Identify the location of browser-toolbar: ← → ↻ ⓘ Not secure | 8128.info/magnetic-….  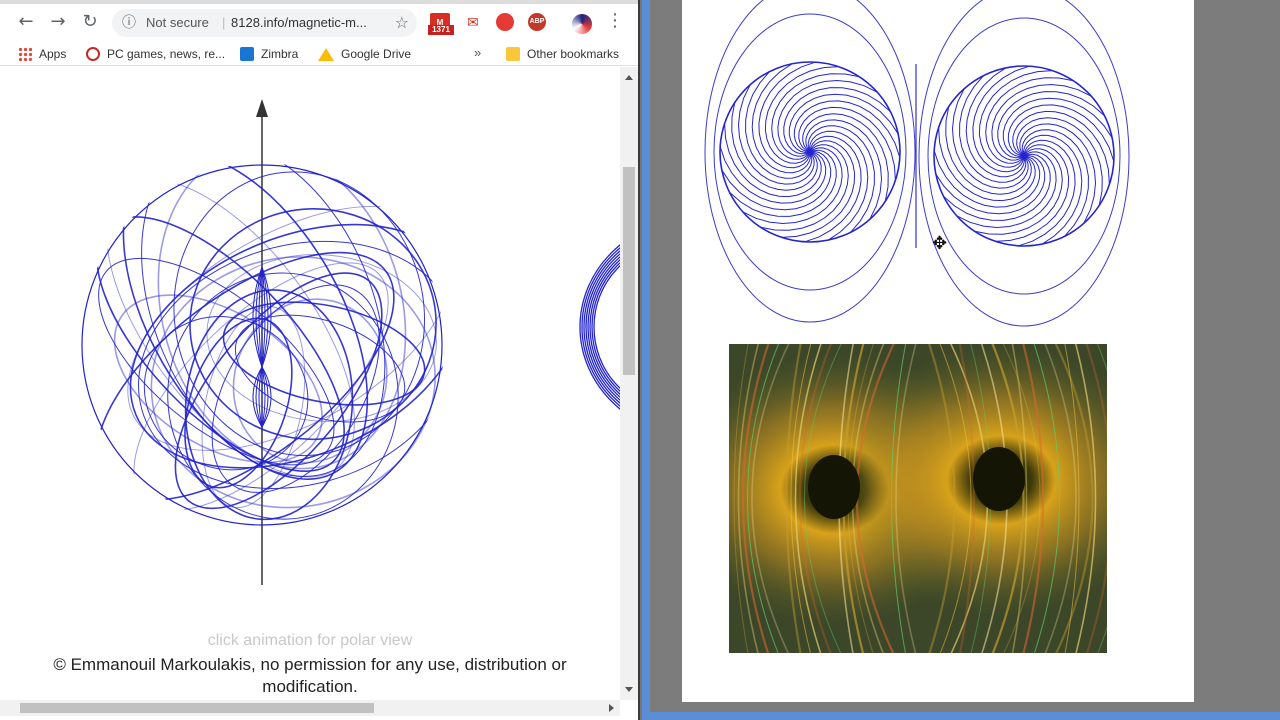
(319, 21).